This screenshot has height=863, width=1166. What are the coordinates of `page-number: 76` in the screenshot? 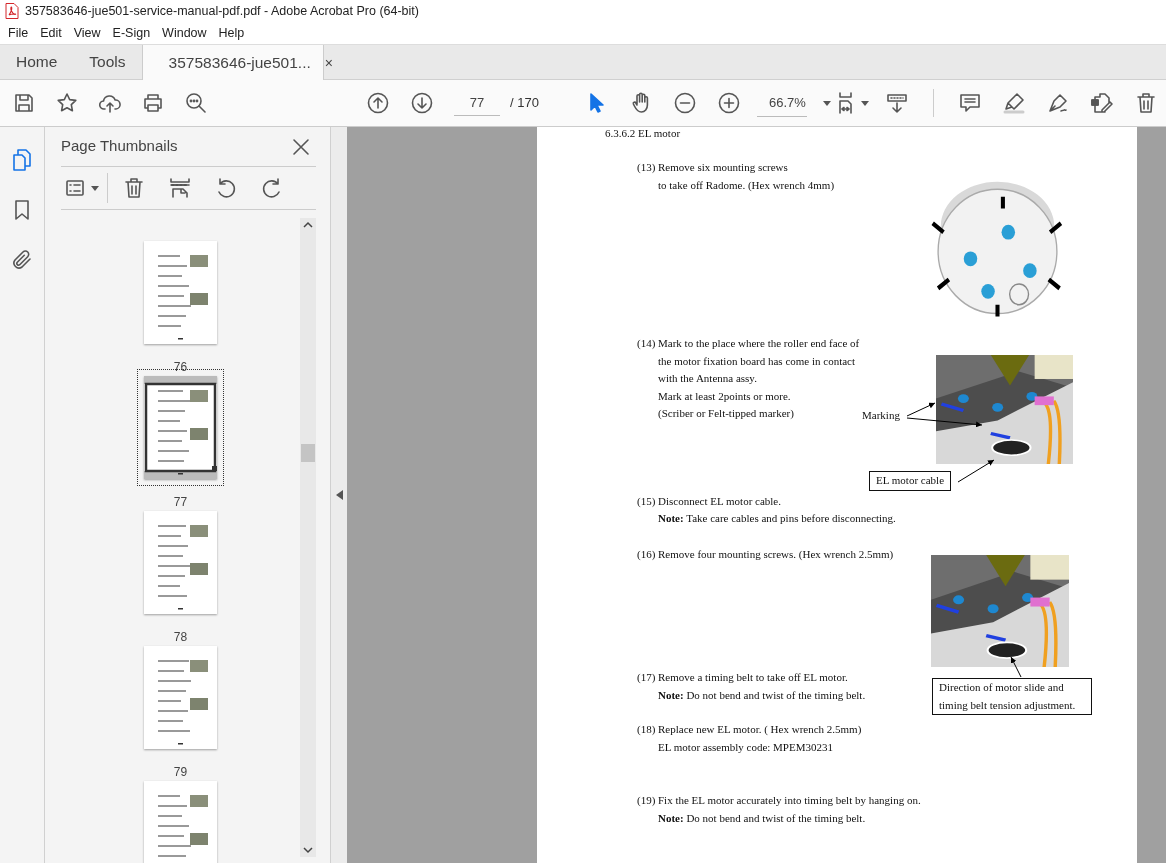 It's located at (180, 367).